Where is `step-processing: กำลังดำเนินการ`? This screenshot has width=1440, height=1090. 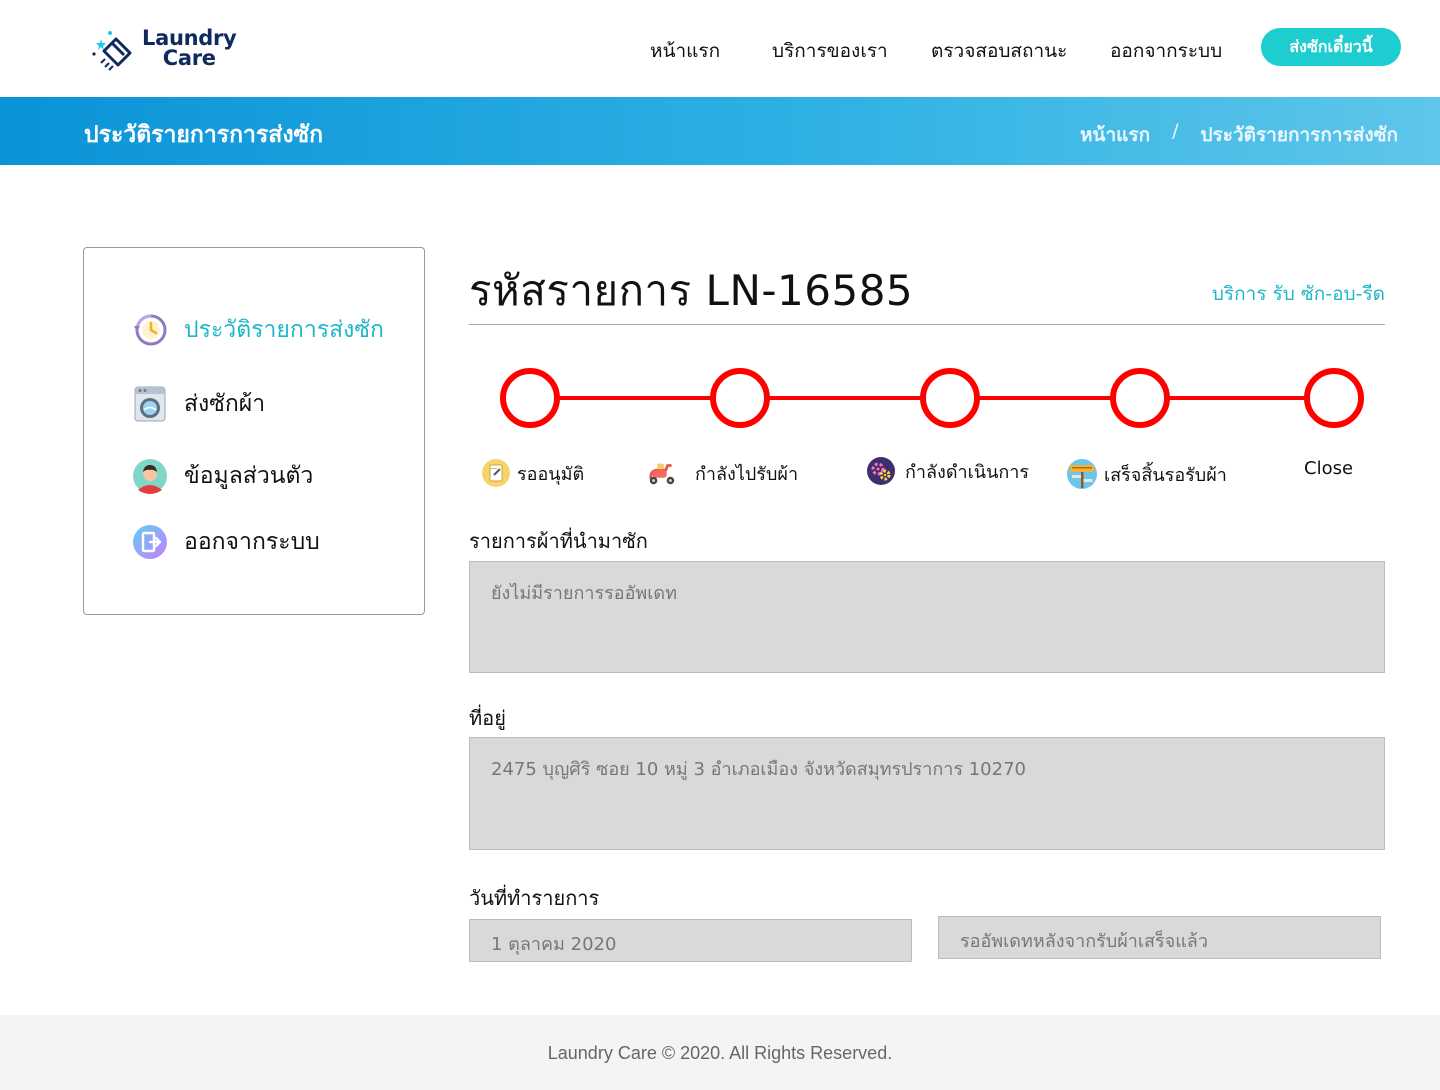 step-processing: กำลังดำเนินการ is located at coordinates (947, 471).